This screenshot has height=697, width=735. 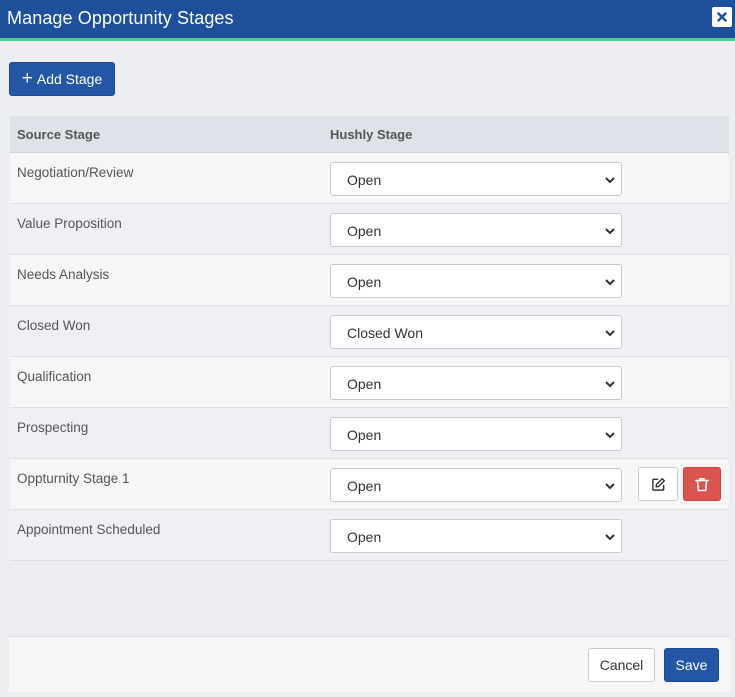 I want to click on table-row: Value Proposition Open, so click(x=369, y=229).